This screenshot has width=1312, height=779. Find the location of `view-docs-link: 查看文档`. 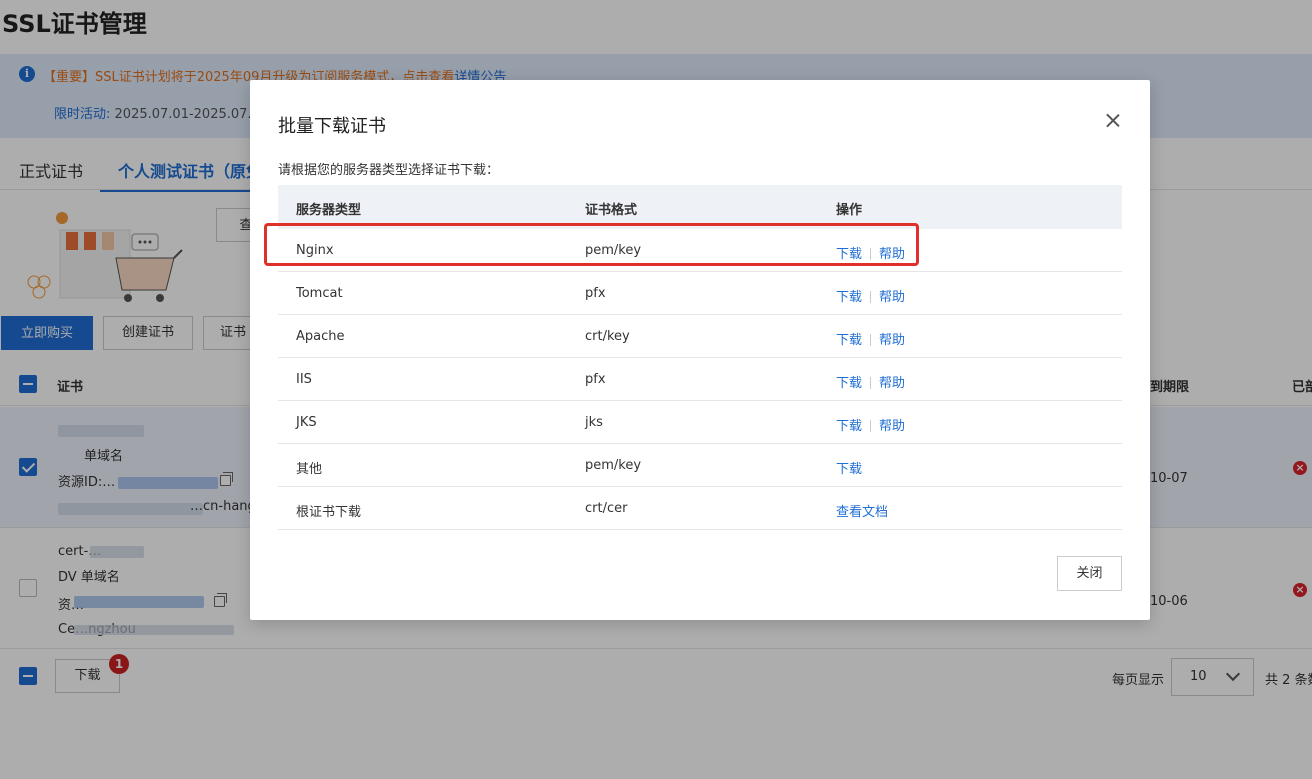

view-docs-link: 查看文档 is located at coordinates (862, 512).